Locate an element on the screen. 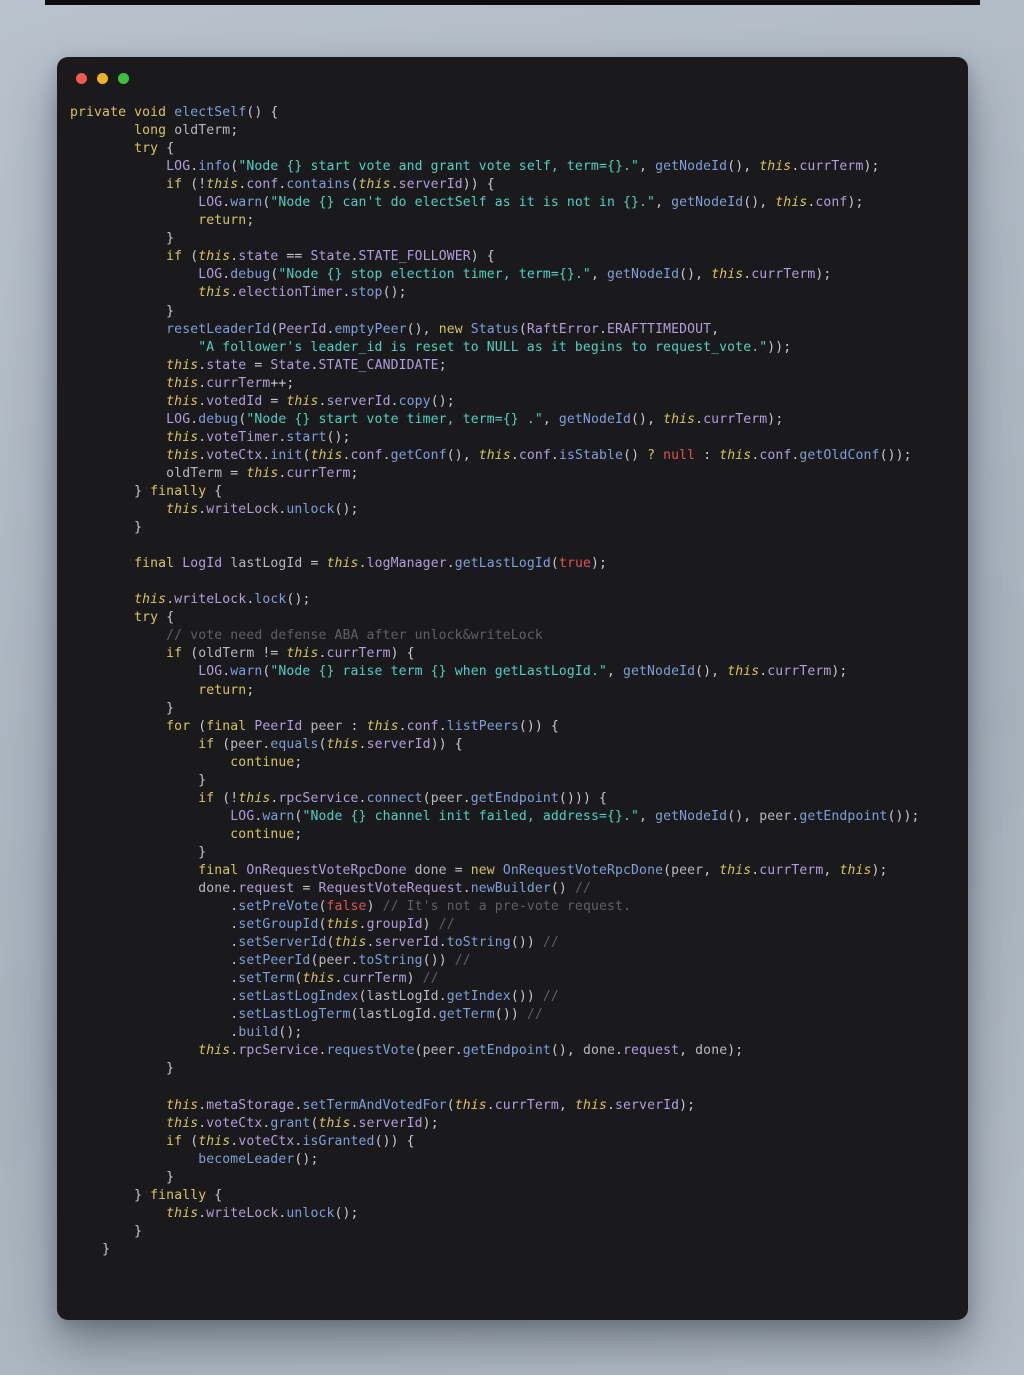 This screenshot has width=1024, height=1375. code-line: .setLastLogTerm(lastLogId.getTerm()) // is located at coordinates (386, 1015).